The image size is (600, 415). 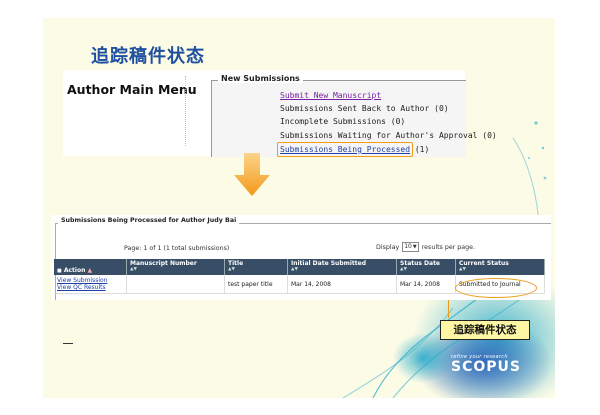 I want to click on results-per-page-control: Display 10▼ results per page., so click(x=425, y=247).